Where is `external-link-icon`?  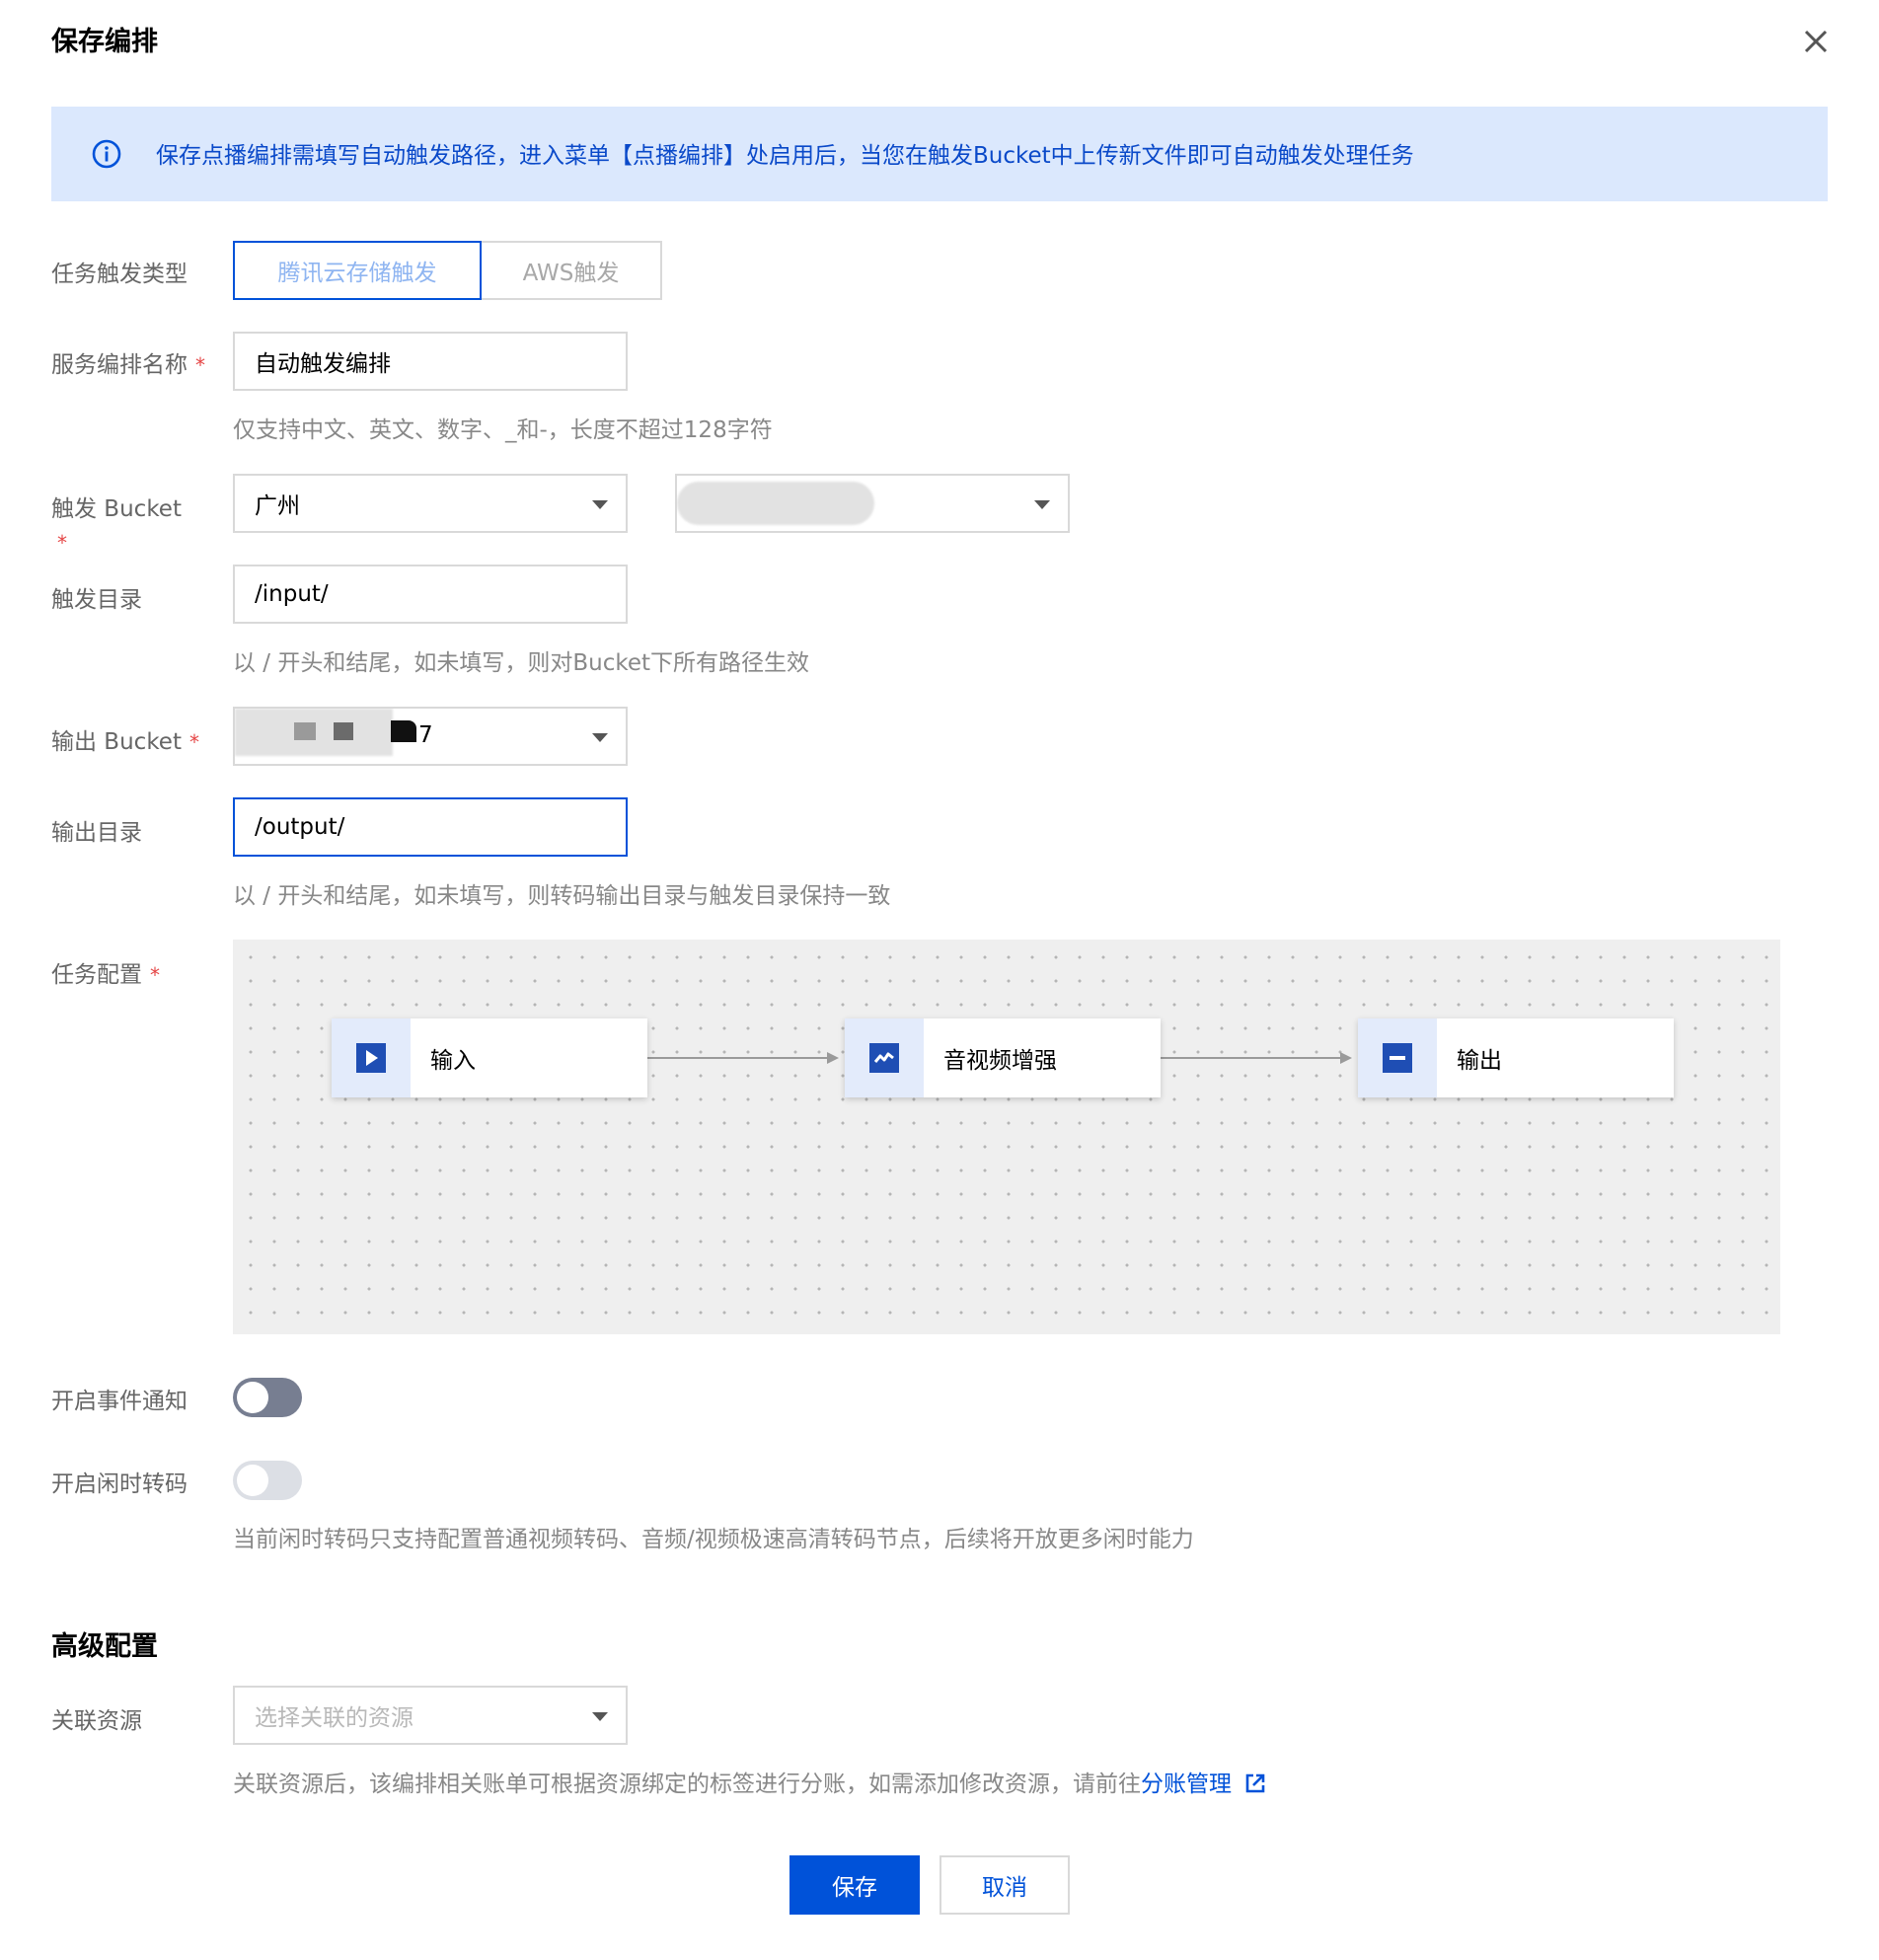
external-link-icon is located at coordinates (1255, 1783).